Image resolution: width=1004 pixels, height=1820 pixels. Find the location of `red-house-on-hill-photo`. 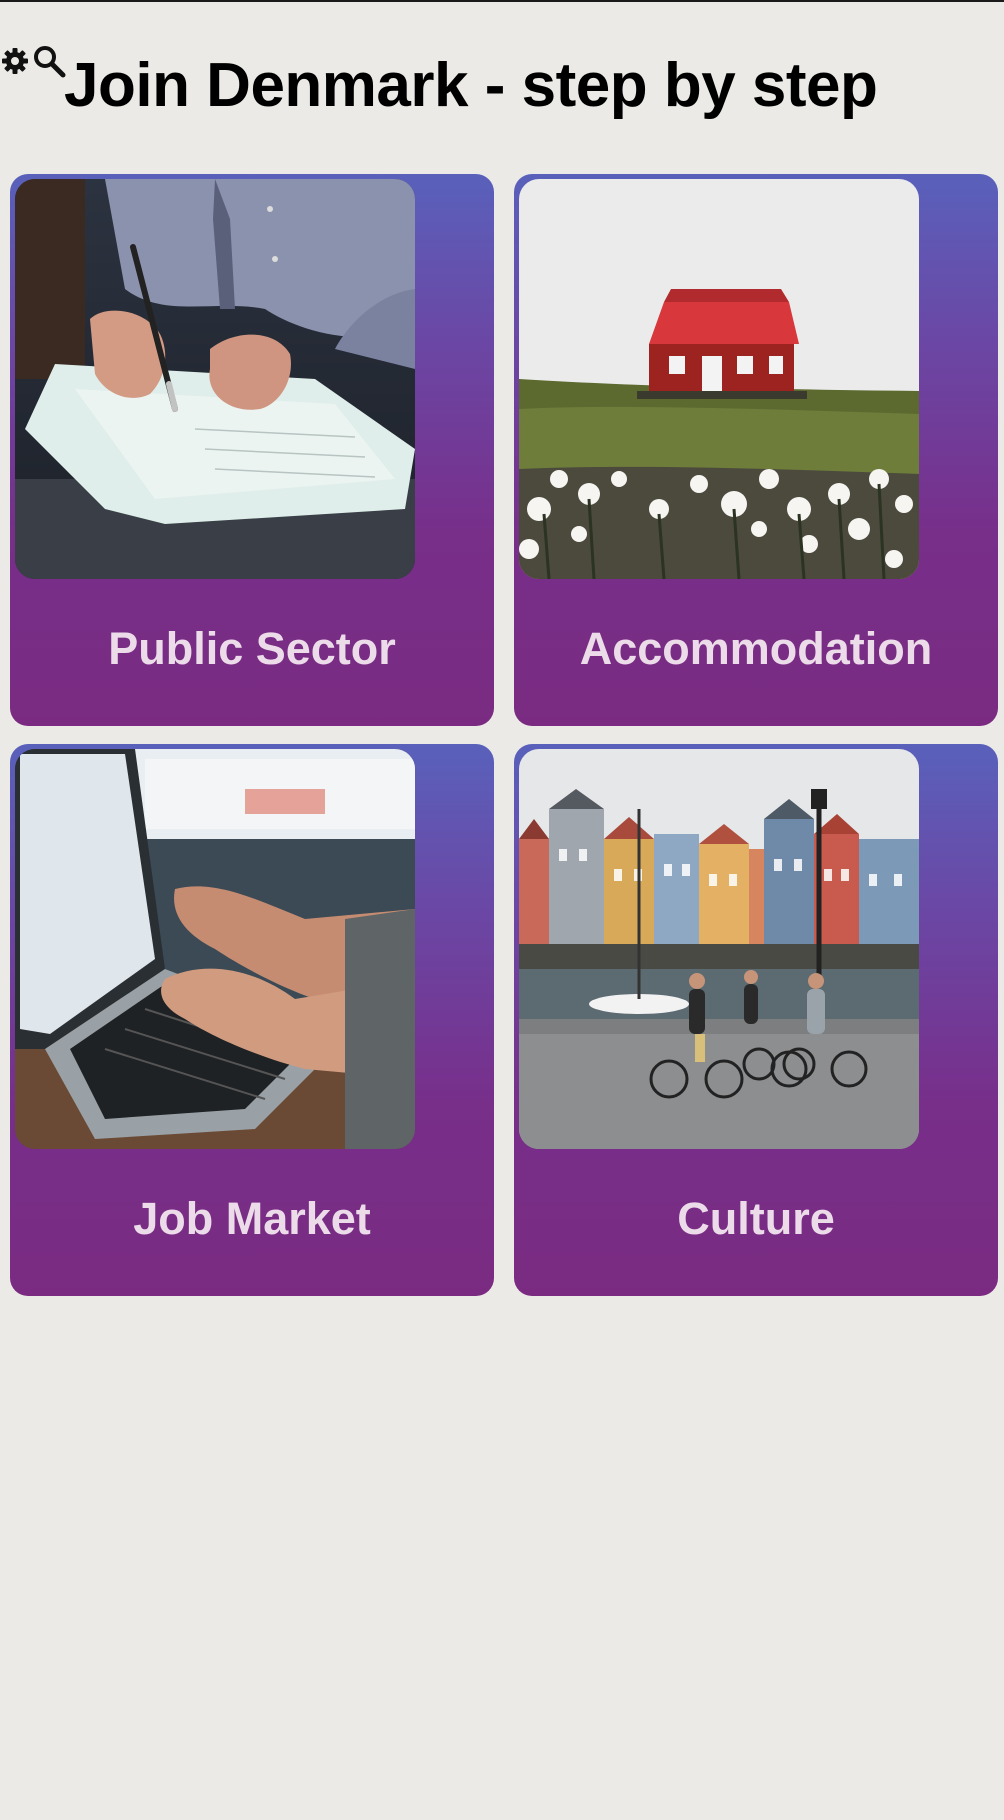

red-house-on-hill-photo is located at coordinates (719, 379).